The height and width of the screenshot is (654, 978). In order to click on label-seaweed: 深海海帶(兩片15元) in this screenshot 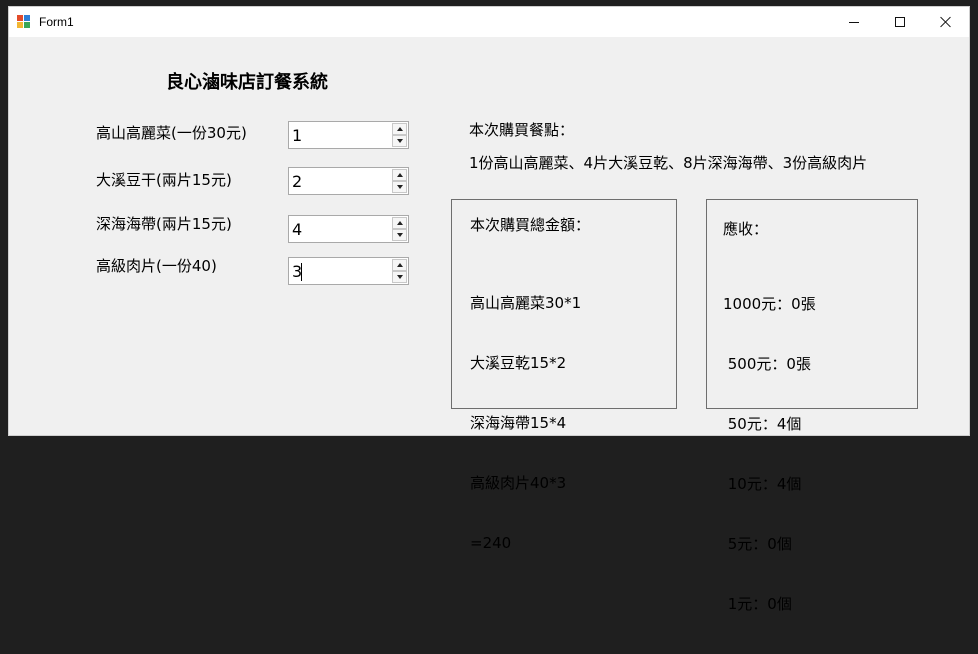, I will do `click(164, 224)`.